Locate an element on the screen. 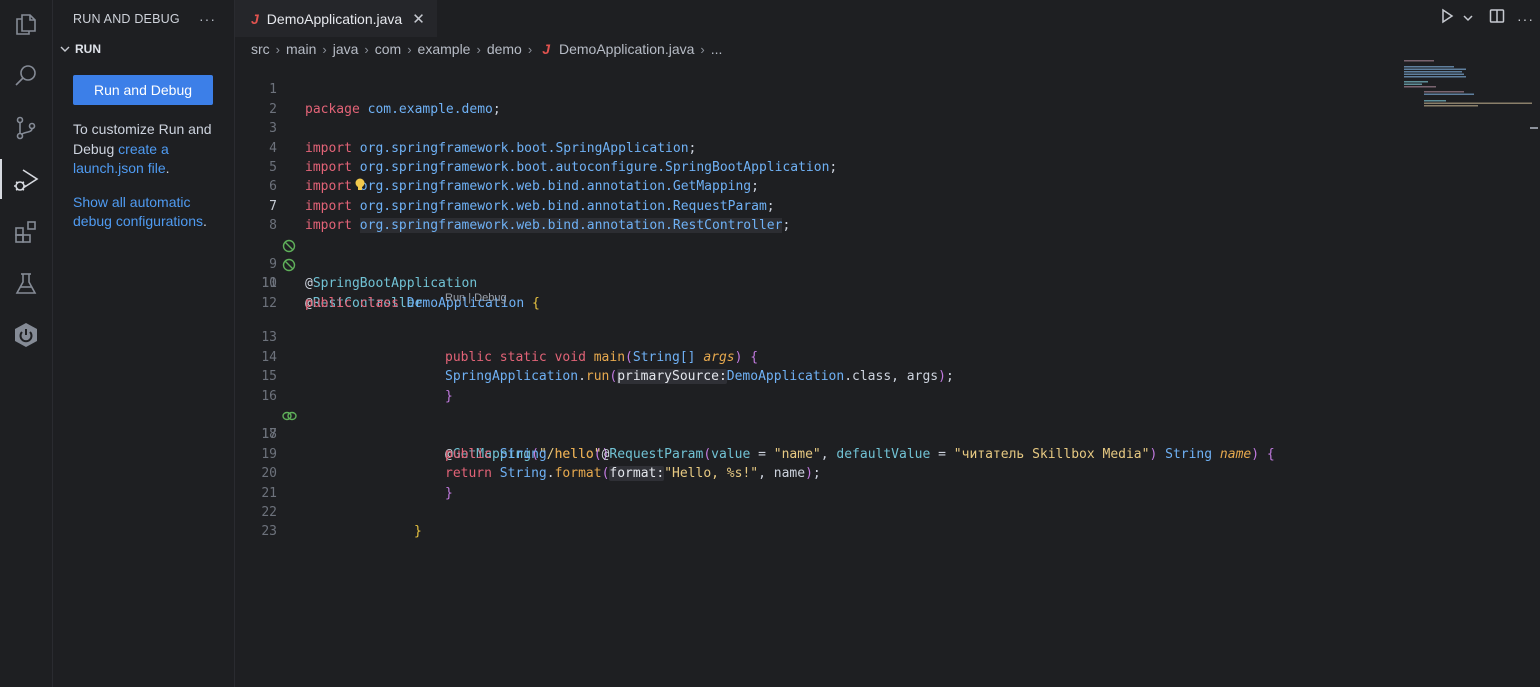  code-line: 10 @RestController is located at coordinates (887, 273).